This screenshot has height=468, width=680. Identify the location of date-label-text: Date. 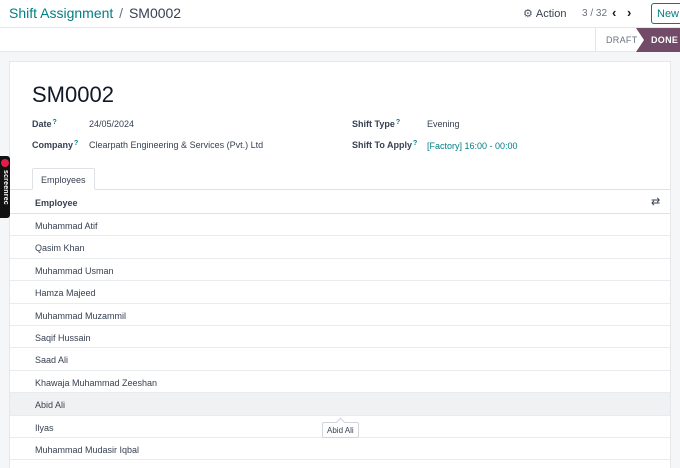
(42, 124).